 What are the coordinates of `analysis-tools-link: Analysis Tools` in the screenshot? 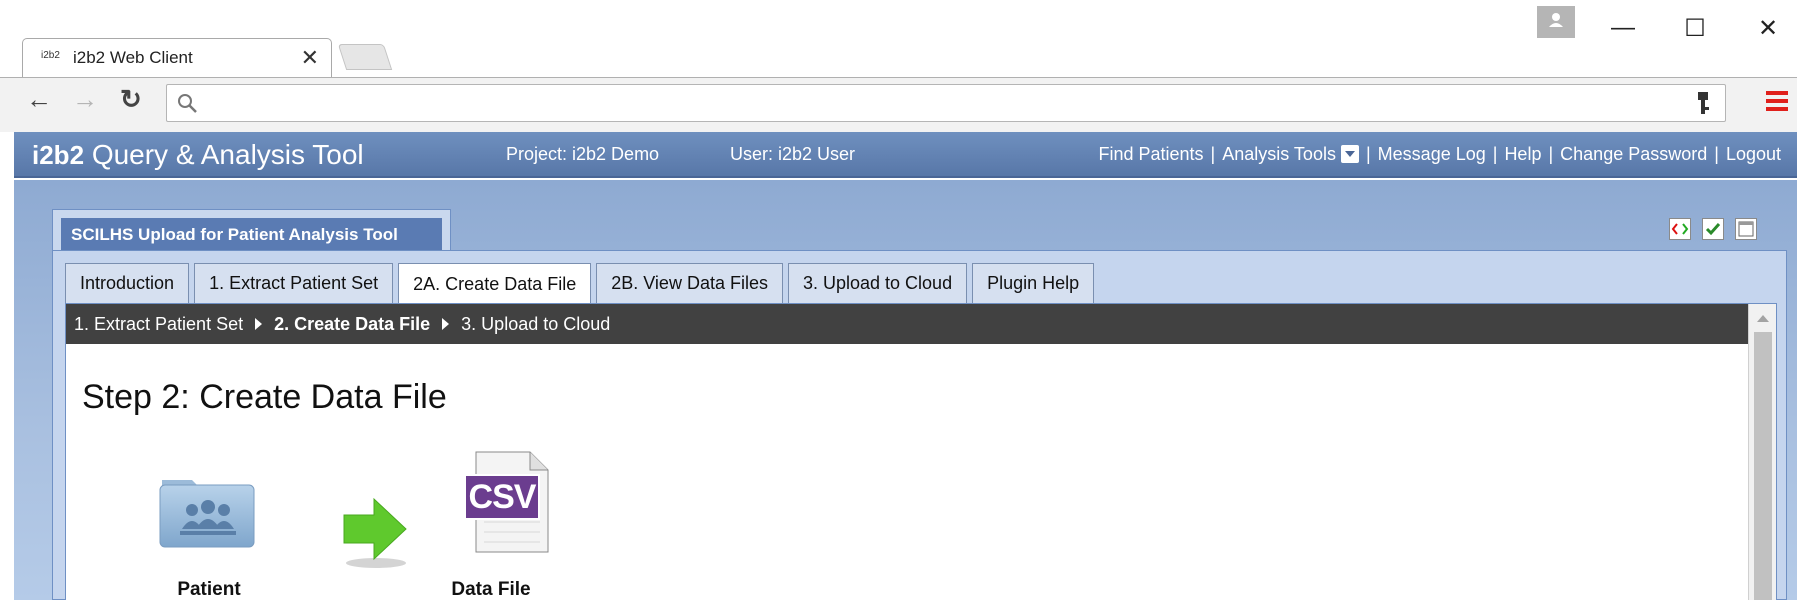 It's located at (1279, 154).